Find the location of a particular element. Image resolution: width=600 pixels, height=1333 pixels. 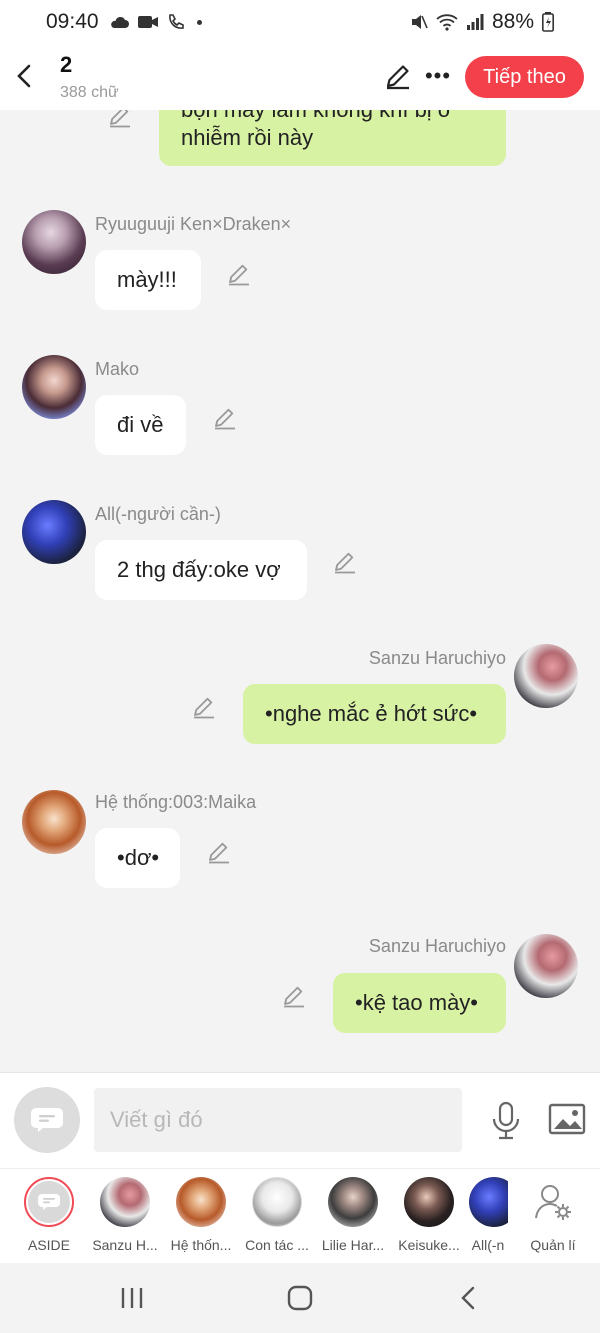

message-text: •nghe mắc ẻ hớt sức• is located at coordinates (371, 713).